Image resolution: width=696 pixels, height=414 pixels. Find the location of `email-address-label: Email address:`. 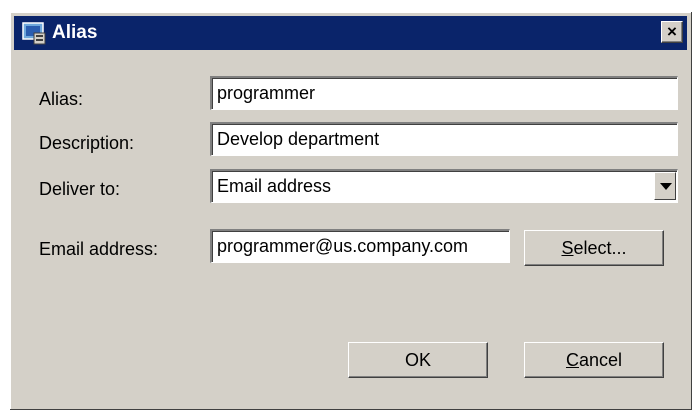

email-address-label: Email address: is located at coordinates (99, 249).